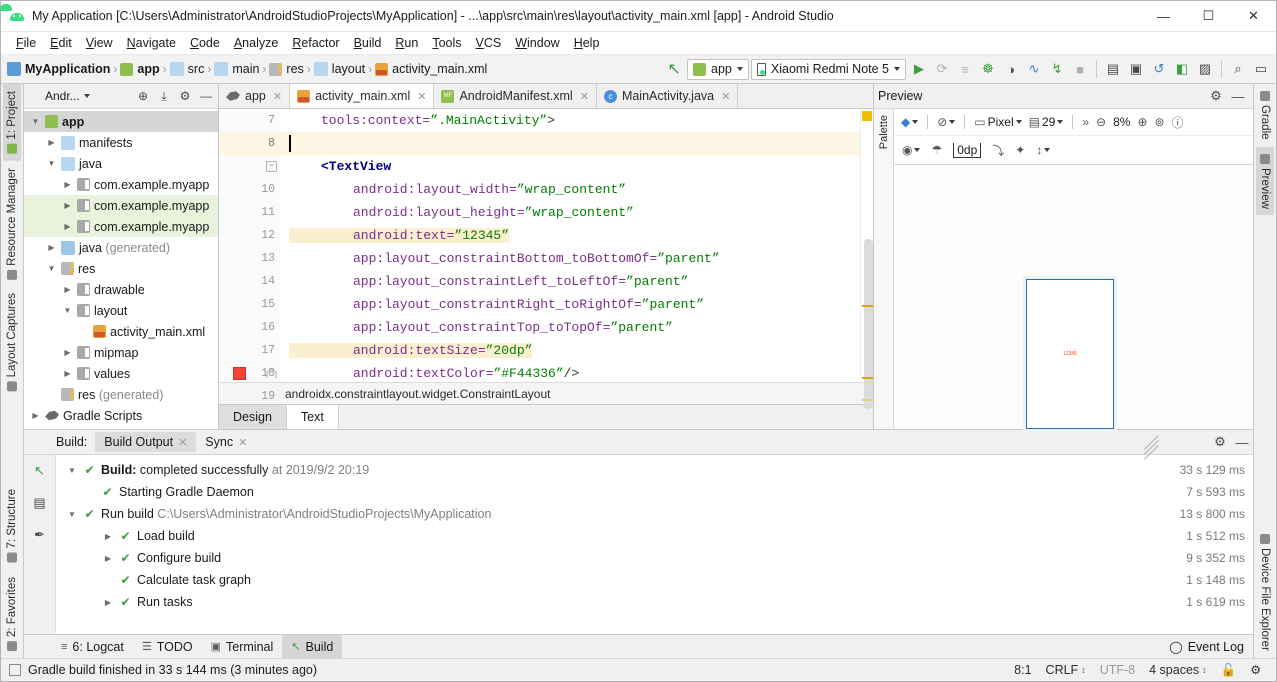  I want to click on breadcrumb-item-app: app, so click(139, 69).